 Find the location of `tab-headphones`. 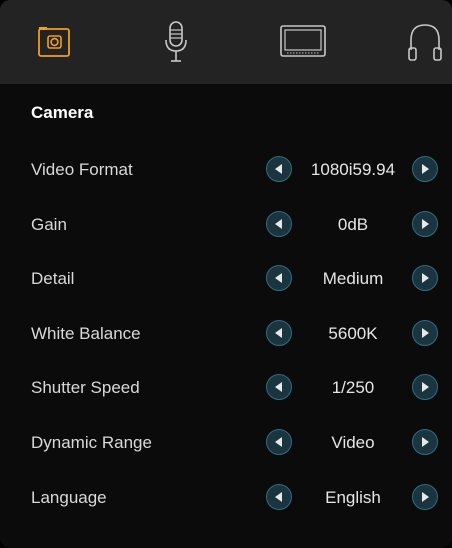

tab-headphones is located at coordinates (425, 42).